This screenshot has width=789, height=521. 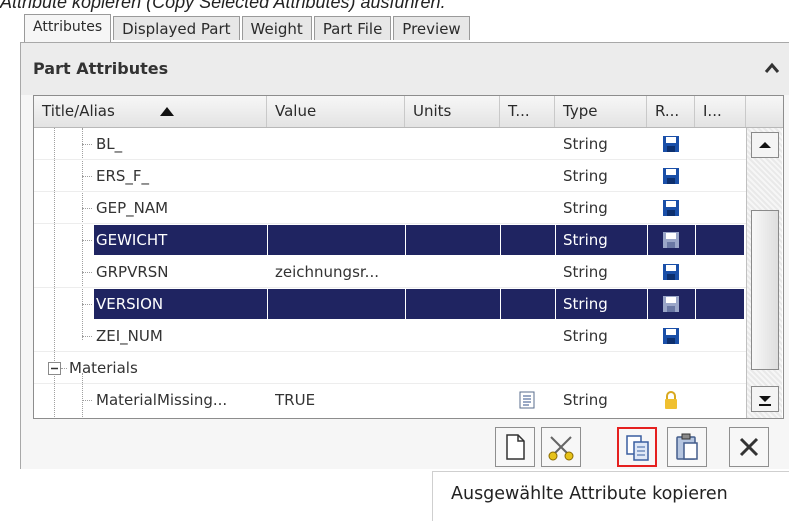 I want to click on tab-weight: Weight, so click(x=276, y=28).